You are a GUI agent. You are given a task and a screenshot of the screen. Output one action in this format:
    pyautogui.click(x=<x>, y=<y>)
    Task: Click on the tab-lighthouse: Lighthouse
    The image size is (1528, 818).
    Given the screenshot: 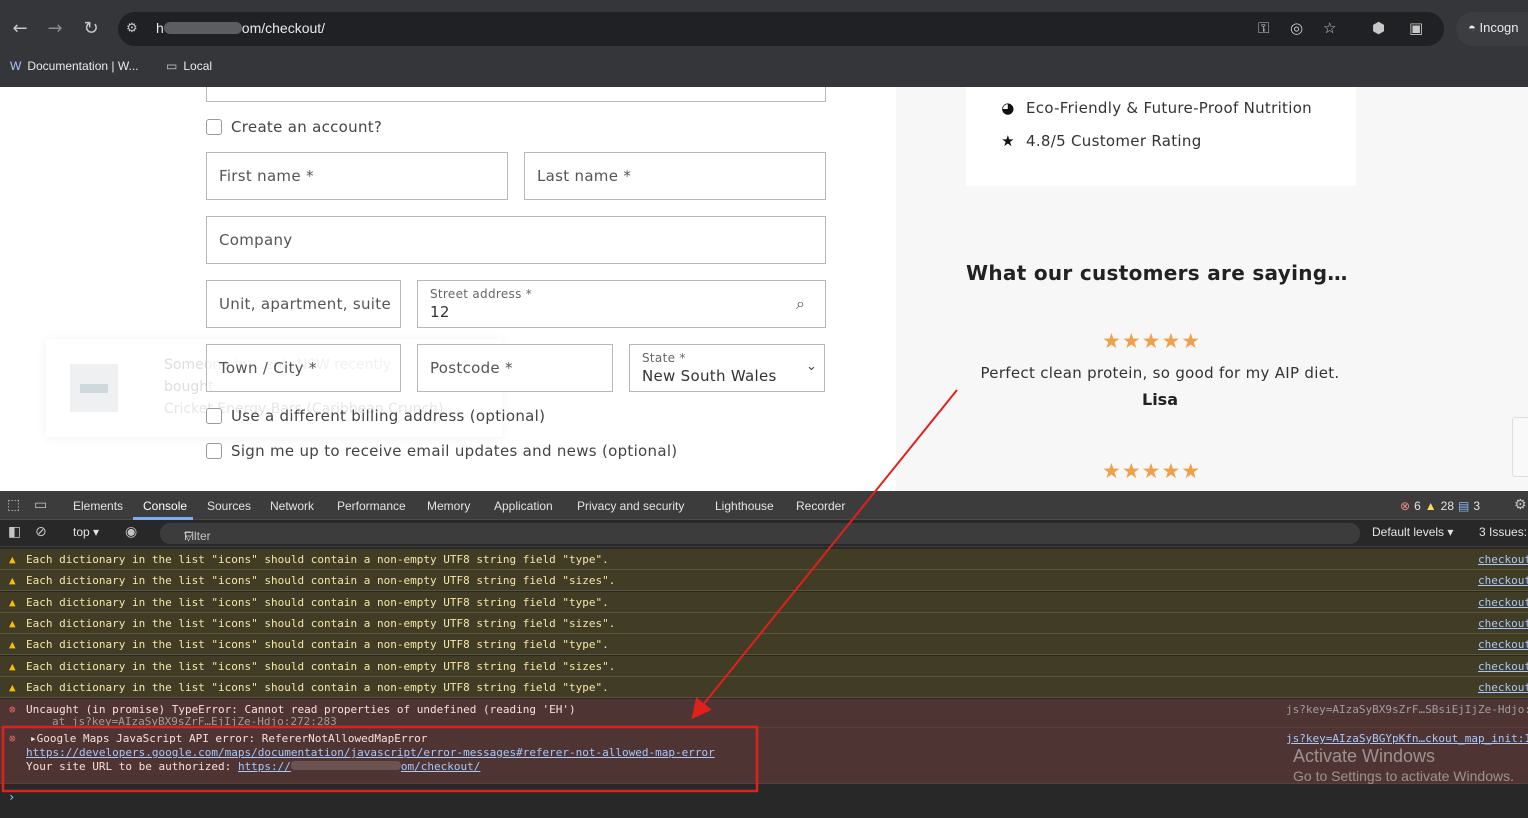 What is the action you would take?
    pyautogui.click(x=744, y=506)
    